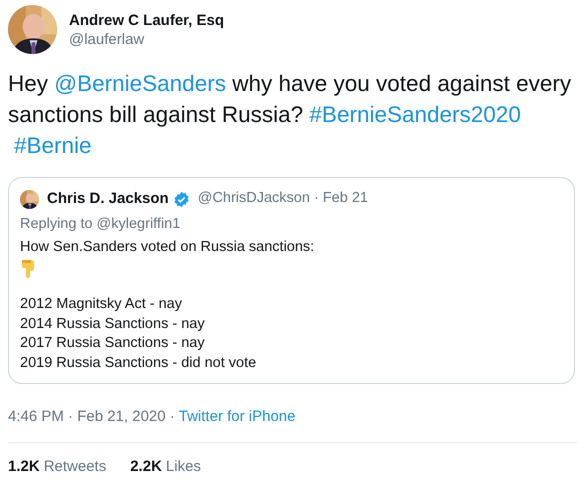 This screenshot has height=494, width=585. What do you see at coordinates (237, 417) in the screenshot?
I see `tweet-source-link: Twitter for iPhone` at bounding box center [237, 417].